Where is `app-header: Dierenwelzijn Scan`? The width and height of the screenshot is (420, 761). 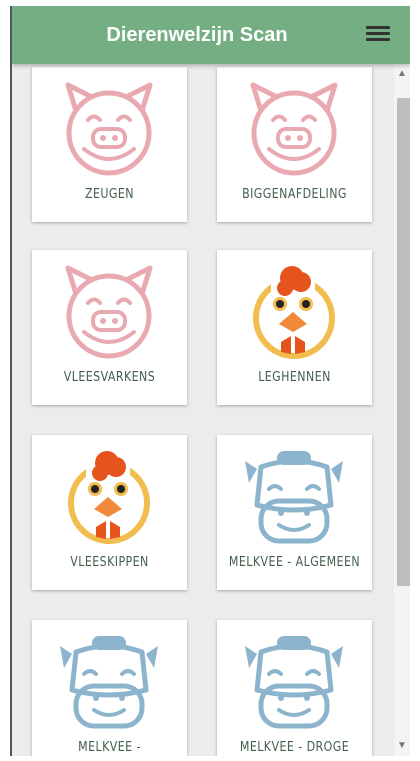
app-header: Dierenwelzijn Scan is located at coordinates (211, 35).